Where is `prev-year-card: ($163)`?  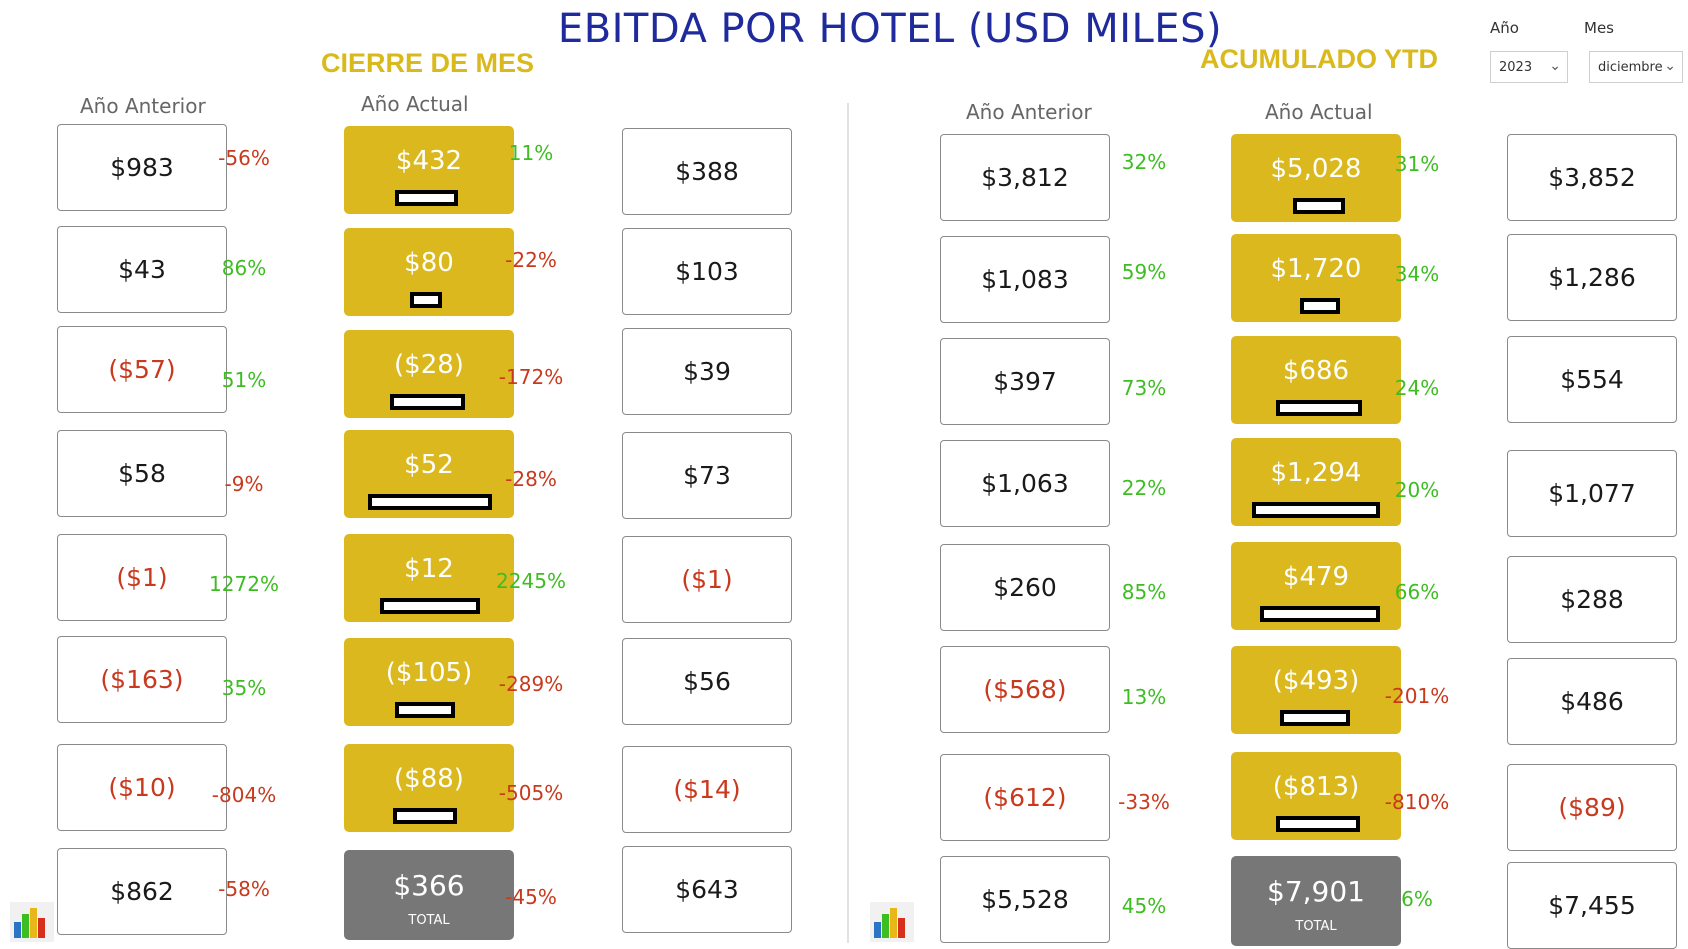
prev-year-card: ($163) is located at coordinates (142, 679).